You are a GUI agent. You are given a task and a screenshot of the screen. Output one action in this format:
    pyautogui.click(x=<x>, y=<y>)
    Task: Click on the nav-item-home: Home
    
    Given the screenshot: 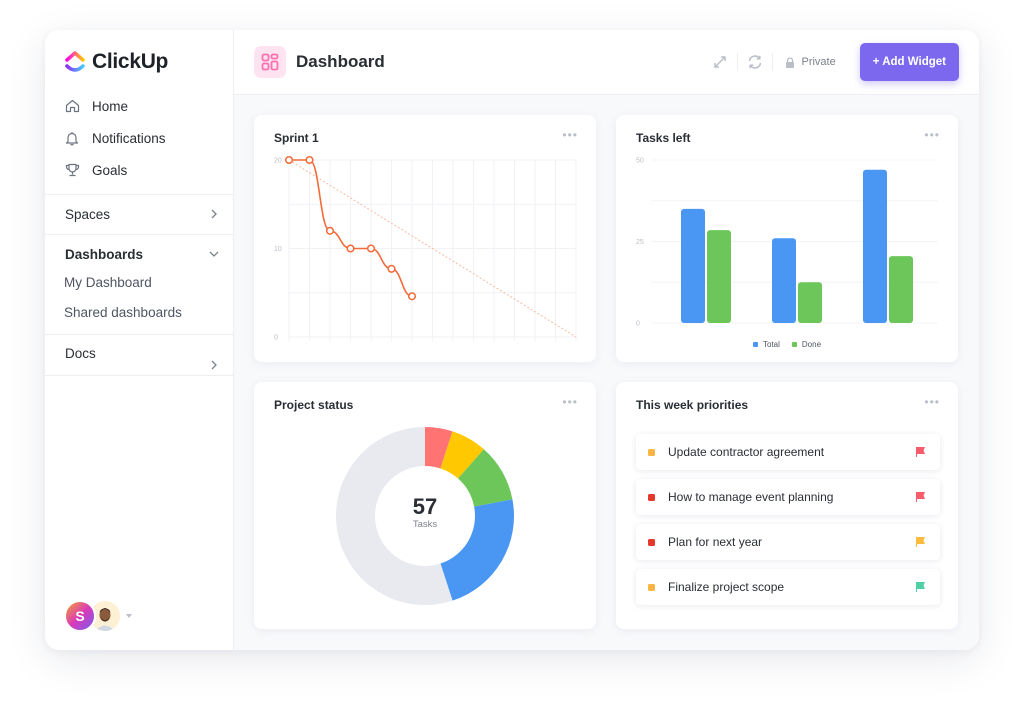 What is the action you would take?
    pyautogui.click(x=139, y=106)
    